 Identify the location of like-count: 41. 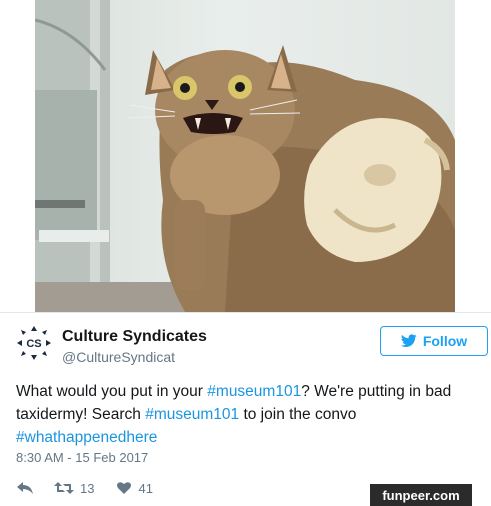
(145, 488).